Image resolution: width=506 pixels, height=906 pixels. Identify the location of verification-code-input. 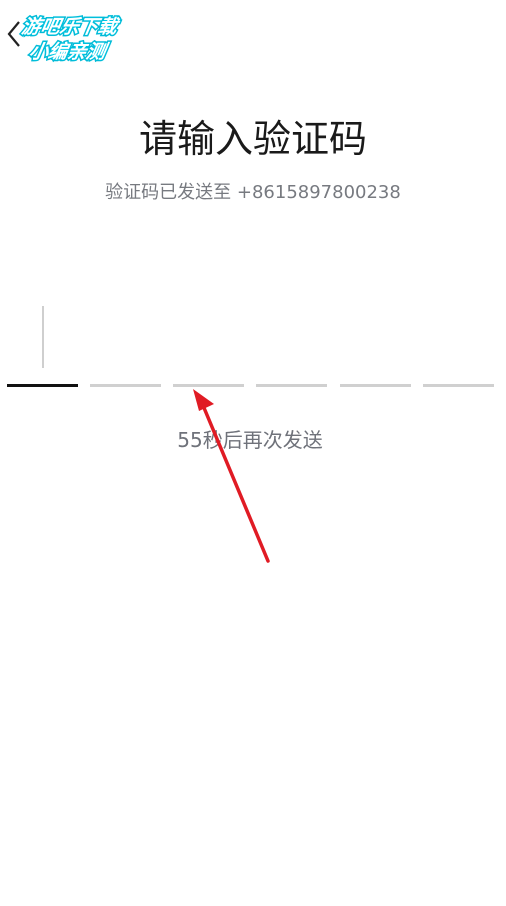
(251, 387).